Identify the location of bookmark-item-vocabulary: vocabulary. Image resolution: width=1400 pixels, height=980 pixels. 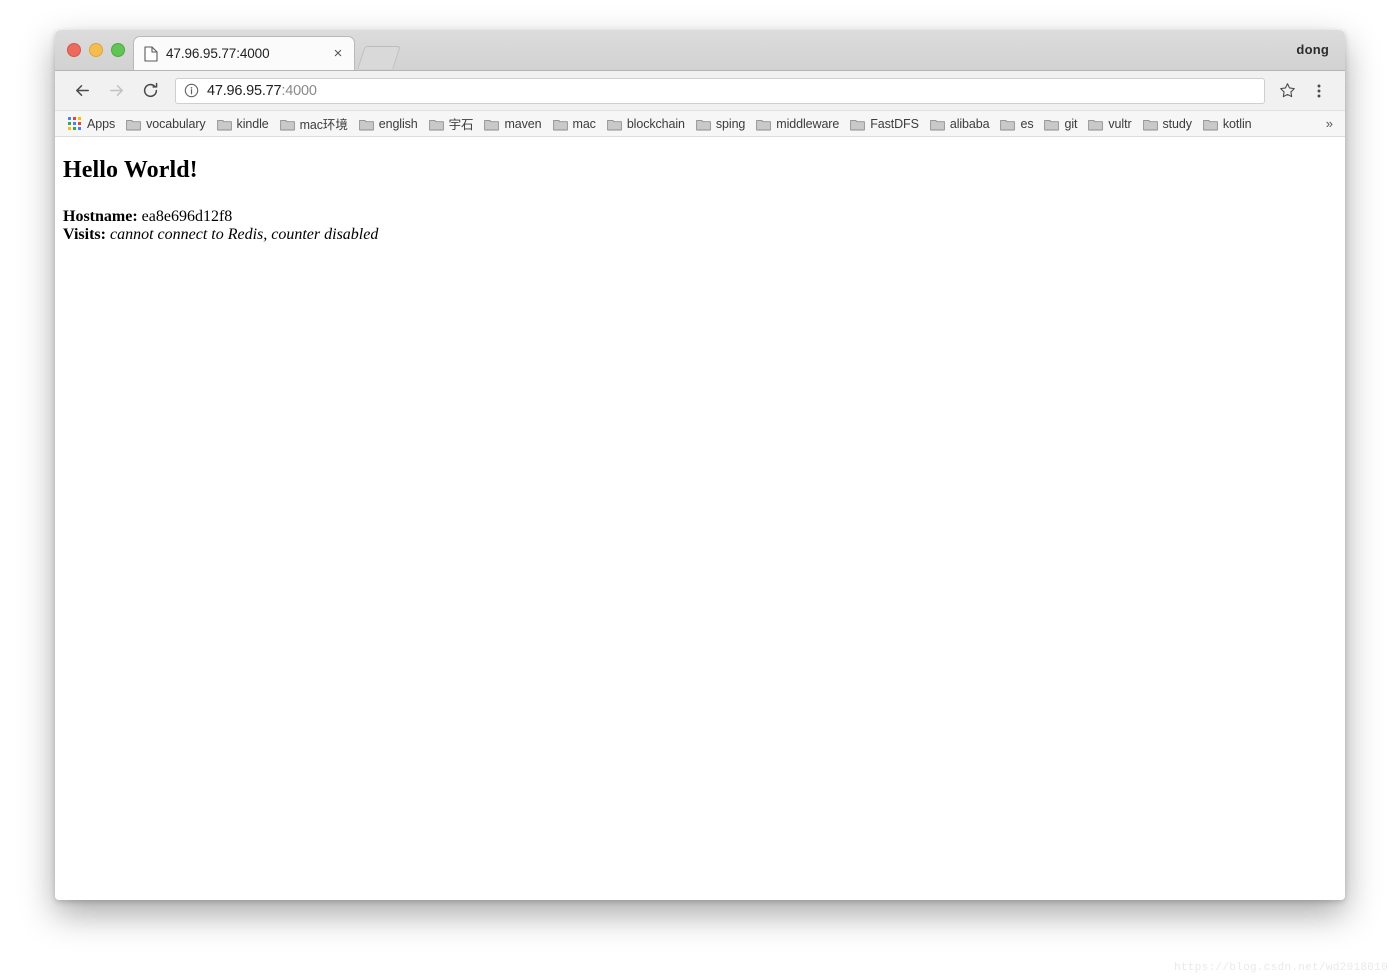
(165, 124).